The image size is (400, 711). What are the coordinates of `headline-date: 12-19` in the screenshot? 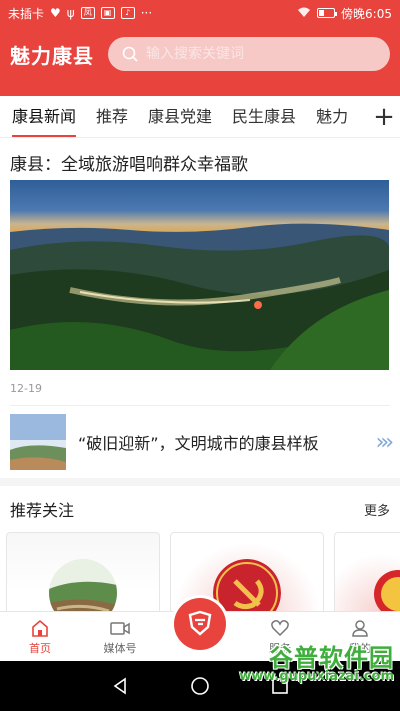 It's located at (26, 388).